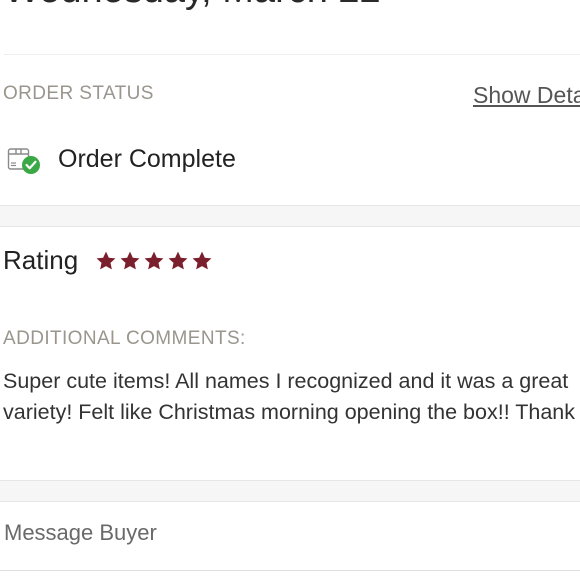 Image resolution: width=580 pixels, height=580 pixels. I want to click on additional-comments-label: ADDITIONAL COMMENTS:, so click(124, 338).